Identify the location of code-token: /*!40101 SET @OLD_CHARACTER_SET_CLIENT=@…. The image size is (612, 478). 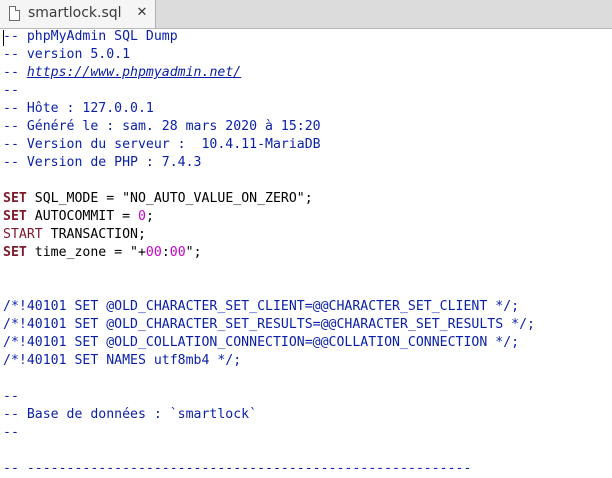
(261, 306).